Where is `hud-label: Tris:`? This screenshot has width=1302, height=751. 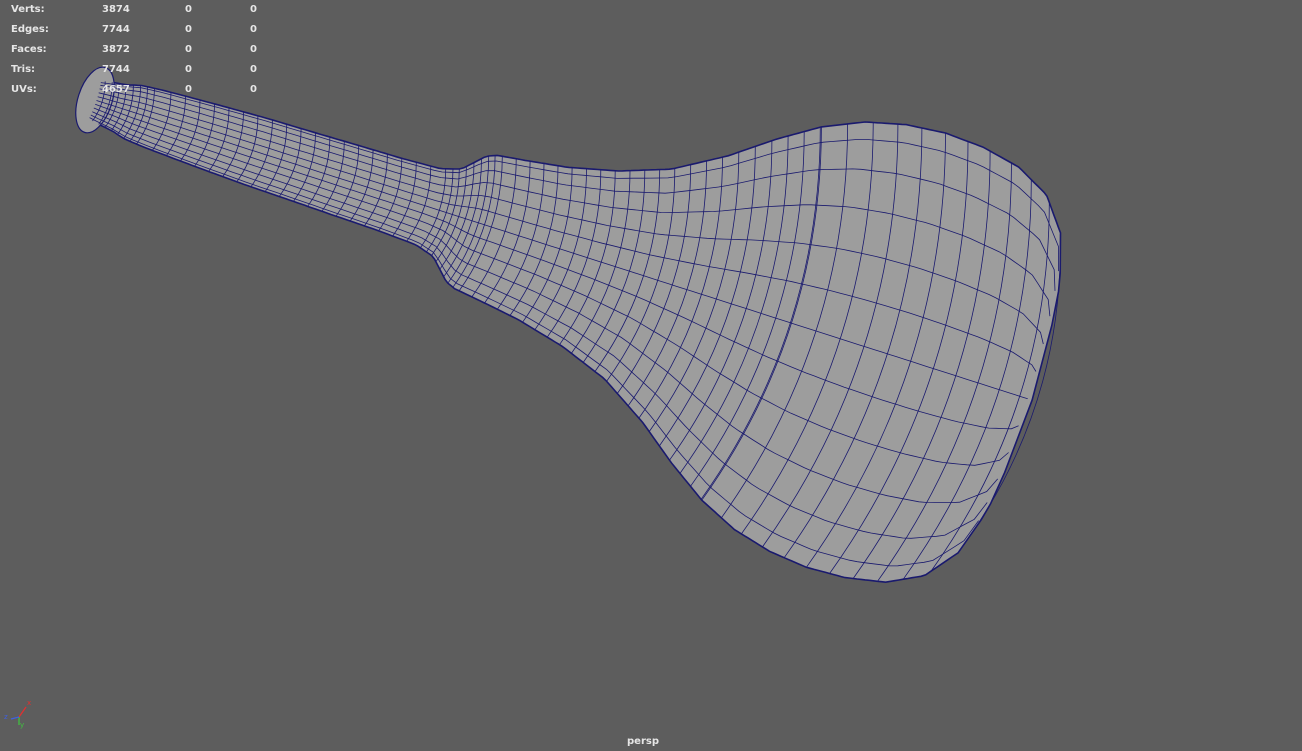
hud-label: Tris: is located at coordinates (23, 69).